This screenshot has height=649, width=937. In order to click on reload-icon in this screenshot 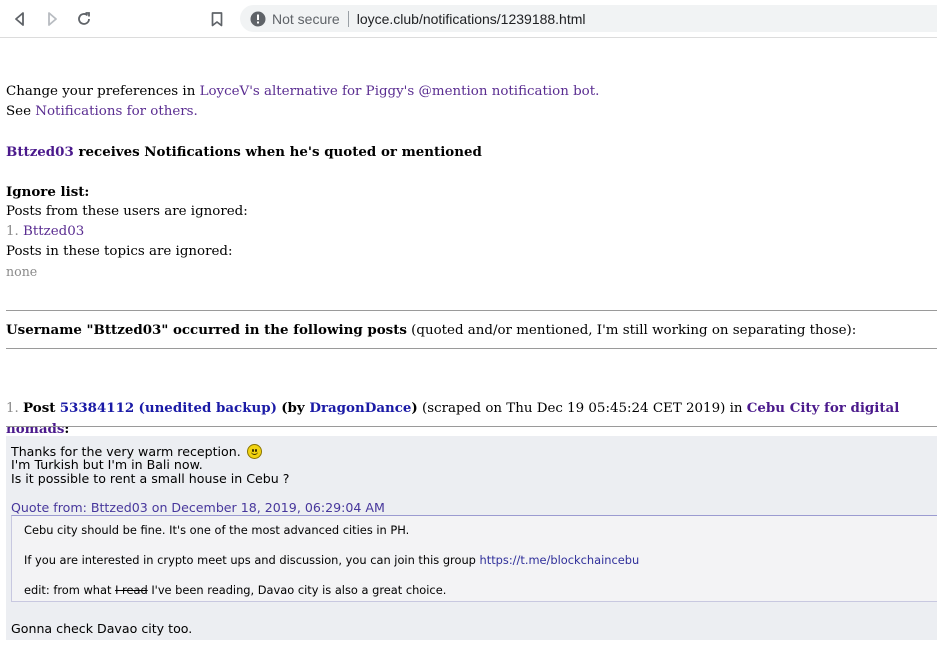, I will do `click(84, 18)`.